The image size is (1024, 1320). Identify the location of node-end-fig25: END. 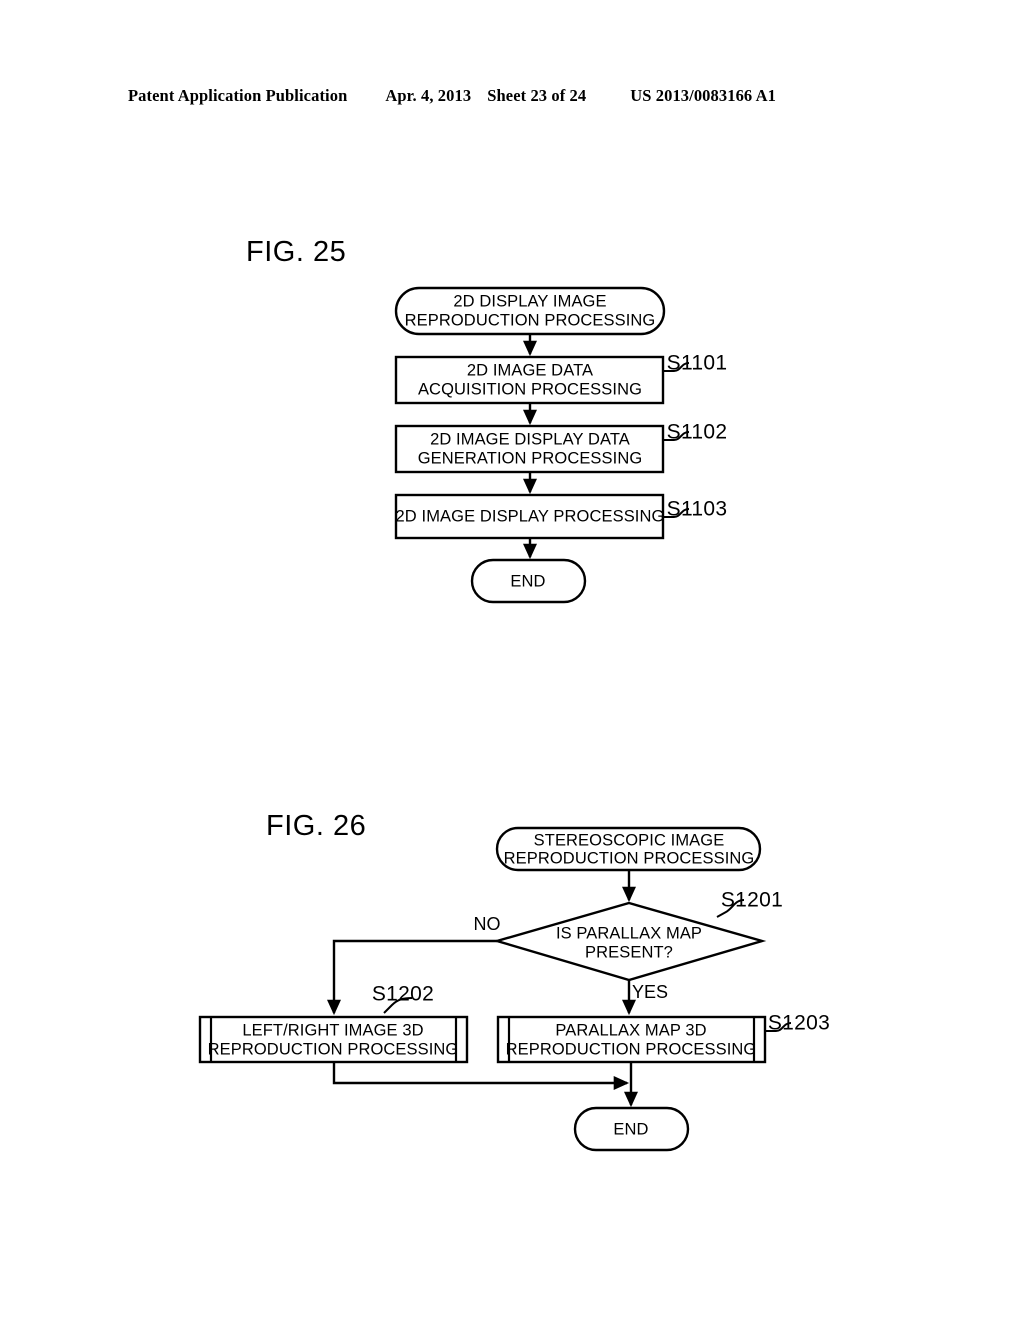
(528, 581).